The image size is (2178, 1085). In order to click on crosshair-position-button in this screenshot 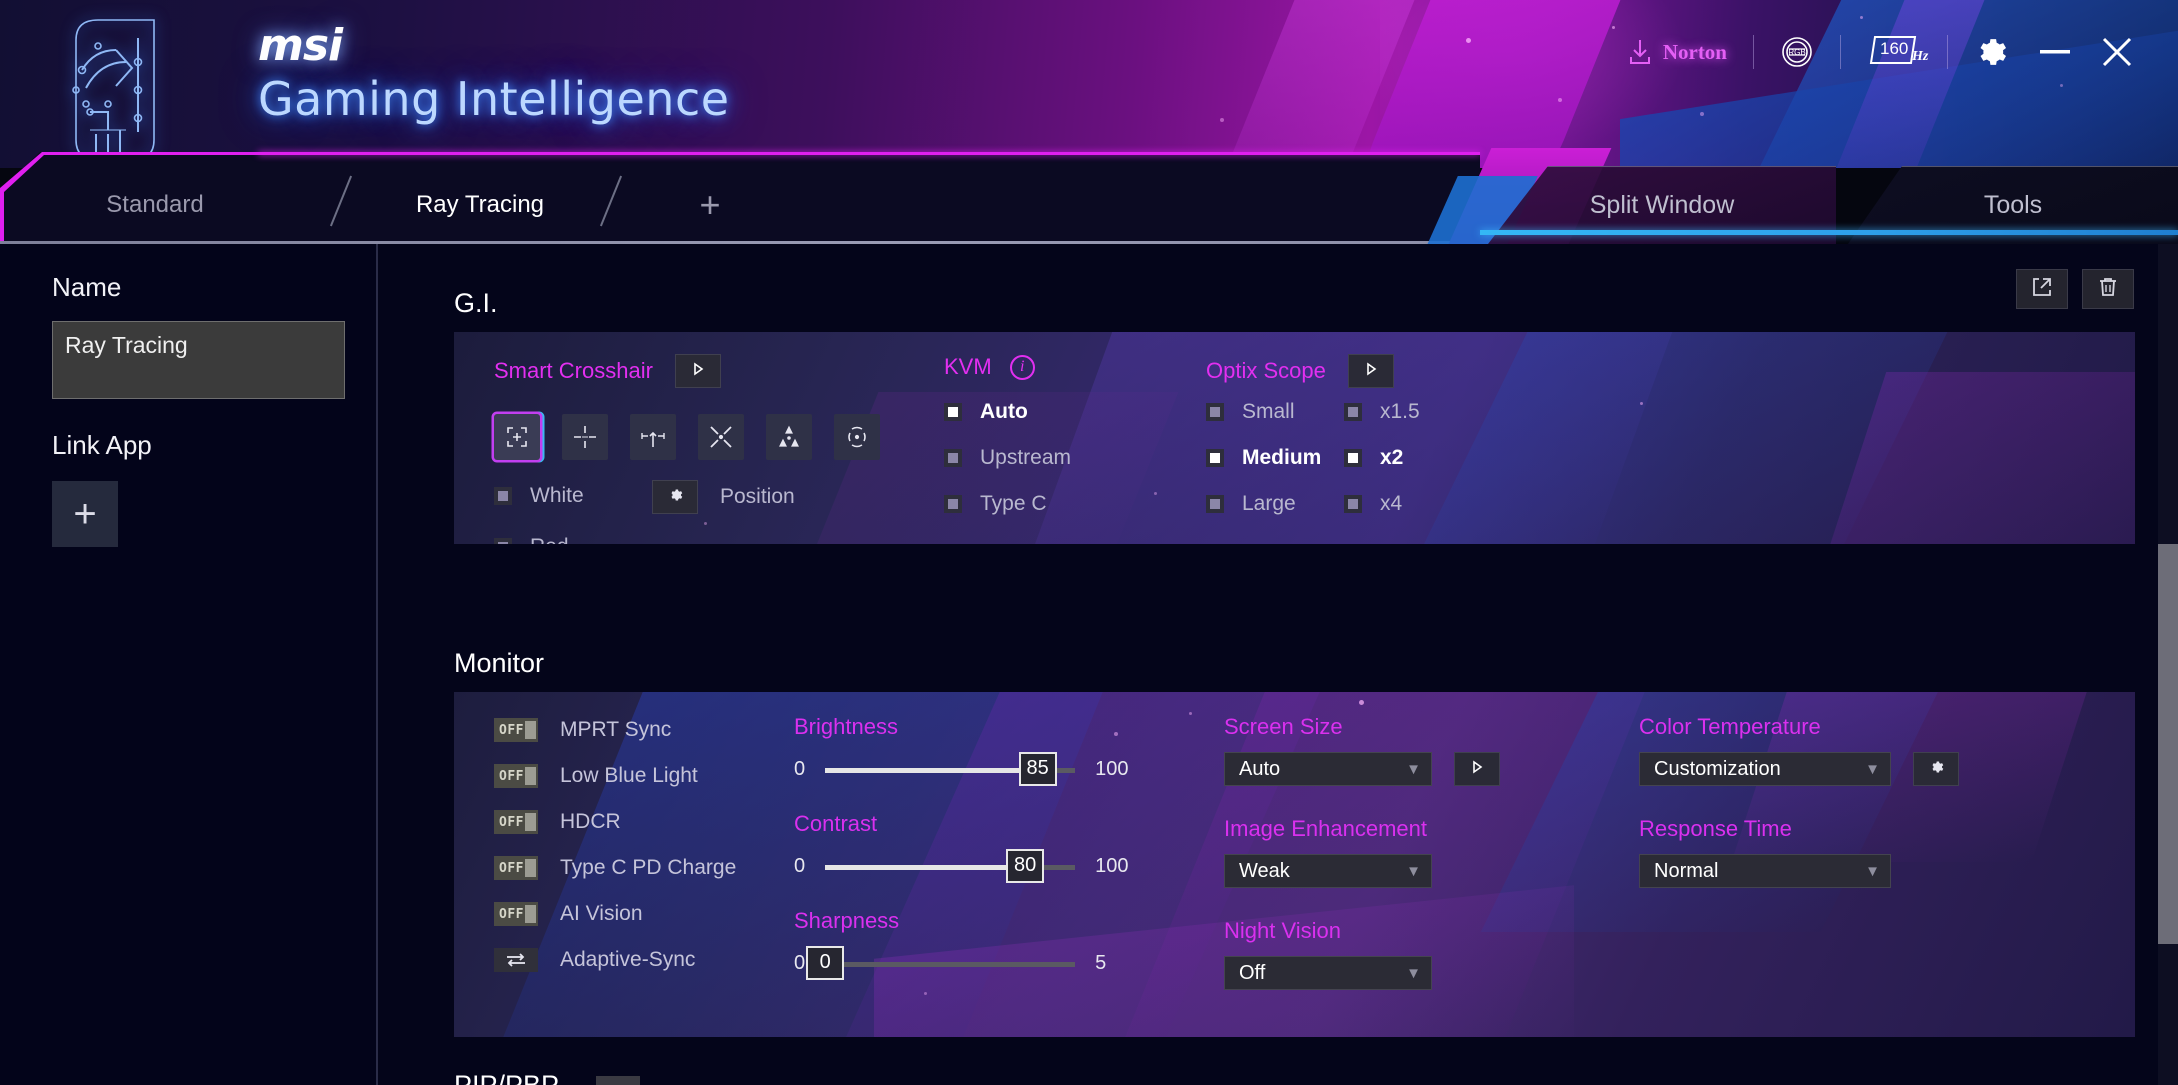, I will do `click(675, 497)`.